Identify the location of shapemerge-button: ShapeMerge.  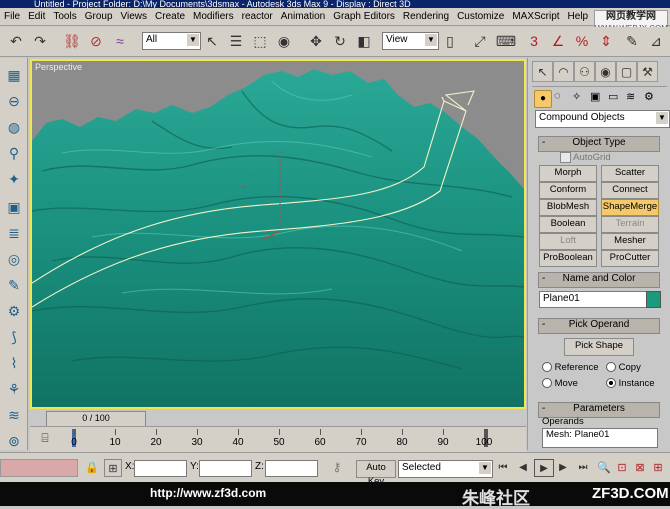
(630, 207).